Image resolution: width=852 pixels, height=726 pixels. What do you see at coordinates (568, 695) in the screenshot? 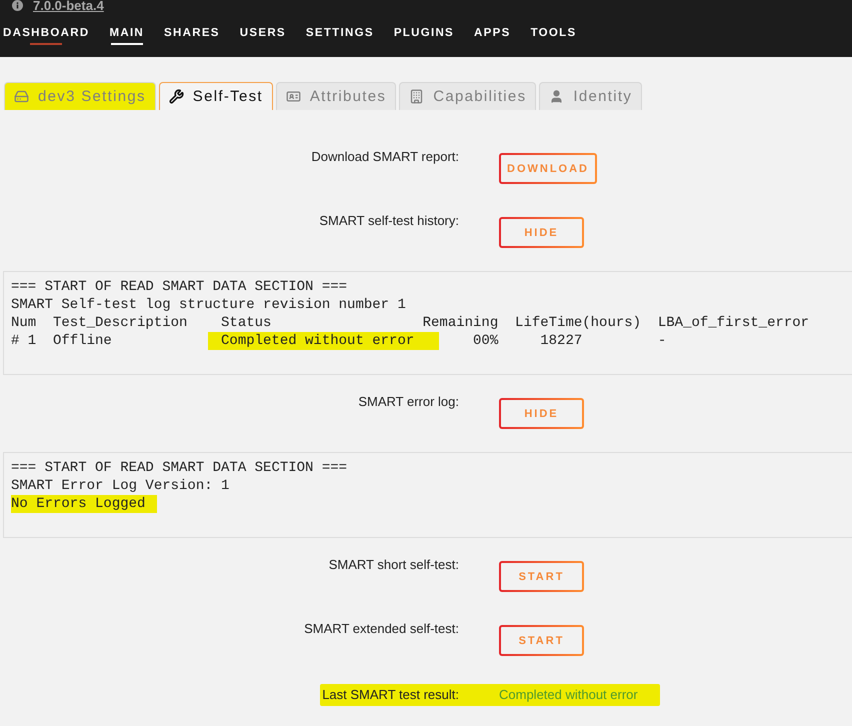
I see `test-result-value: Completed without error` at bounding box center [568, 695].